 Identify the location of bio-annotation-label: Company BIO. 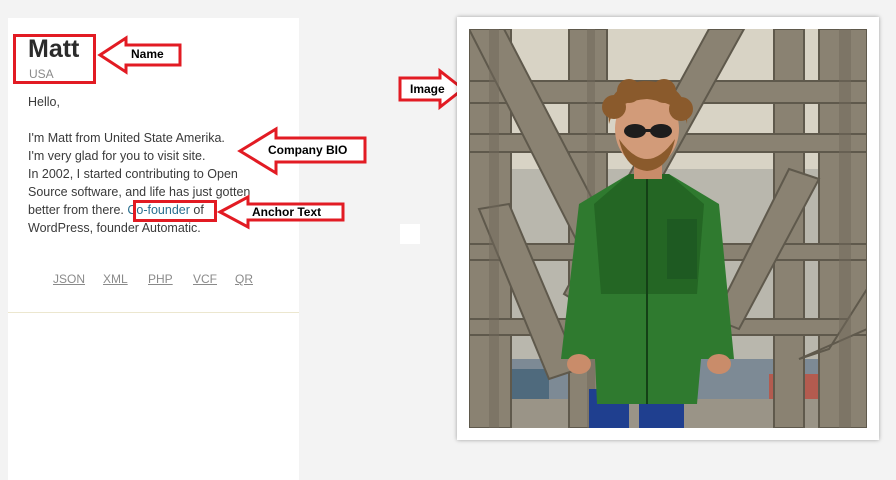
(308, 150).